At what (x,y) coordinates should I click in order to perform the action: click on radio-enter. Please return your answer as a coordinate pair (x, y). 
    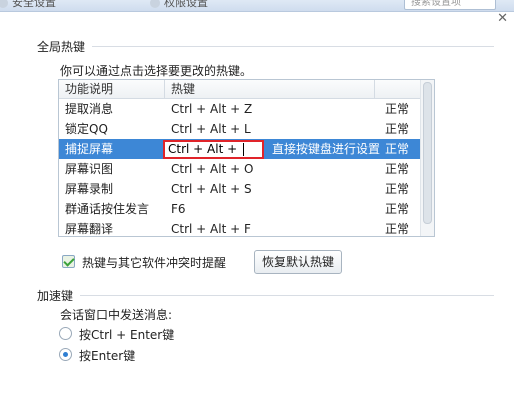
    Looking at the image, I should click on (65, 354).